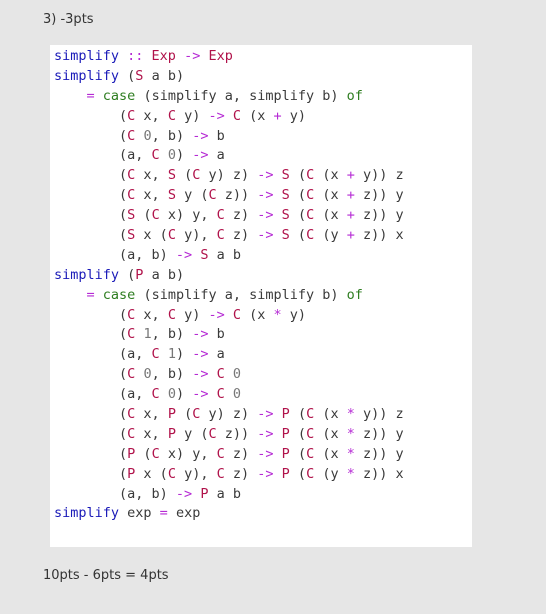 Image resolution: width=546 pixels, height=614 pixels. Describe the element at coordinates (106, 575) in the screenshot. I see `score-text: 10pts - 6pts = 4pts` at that location.